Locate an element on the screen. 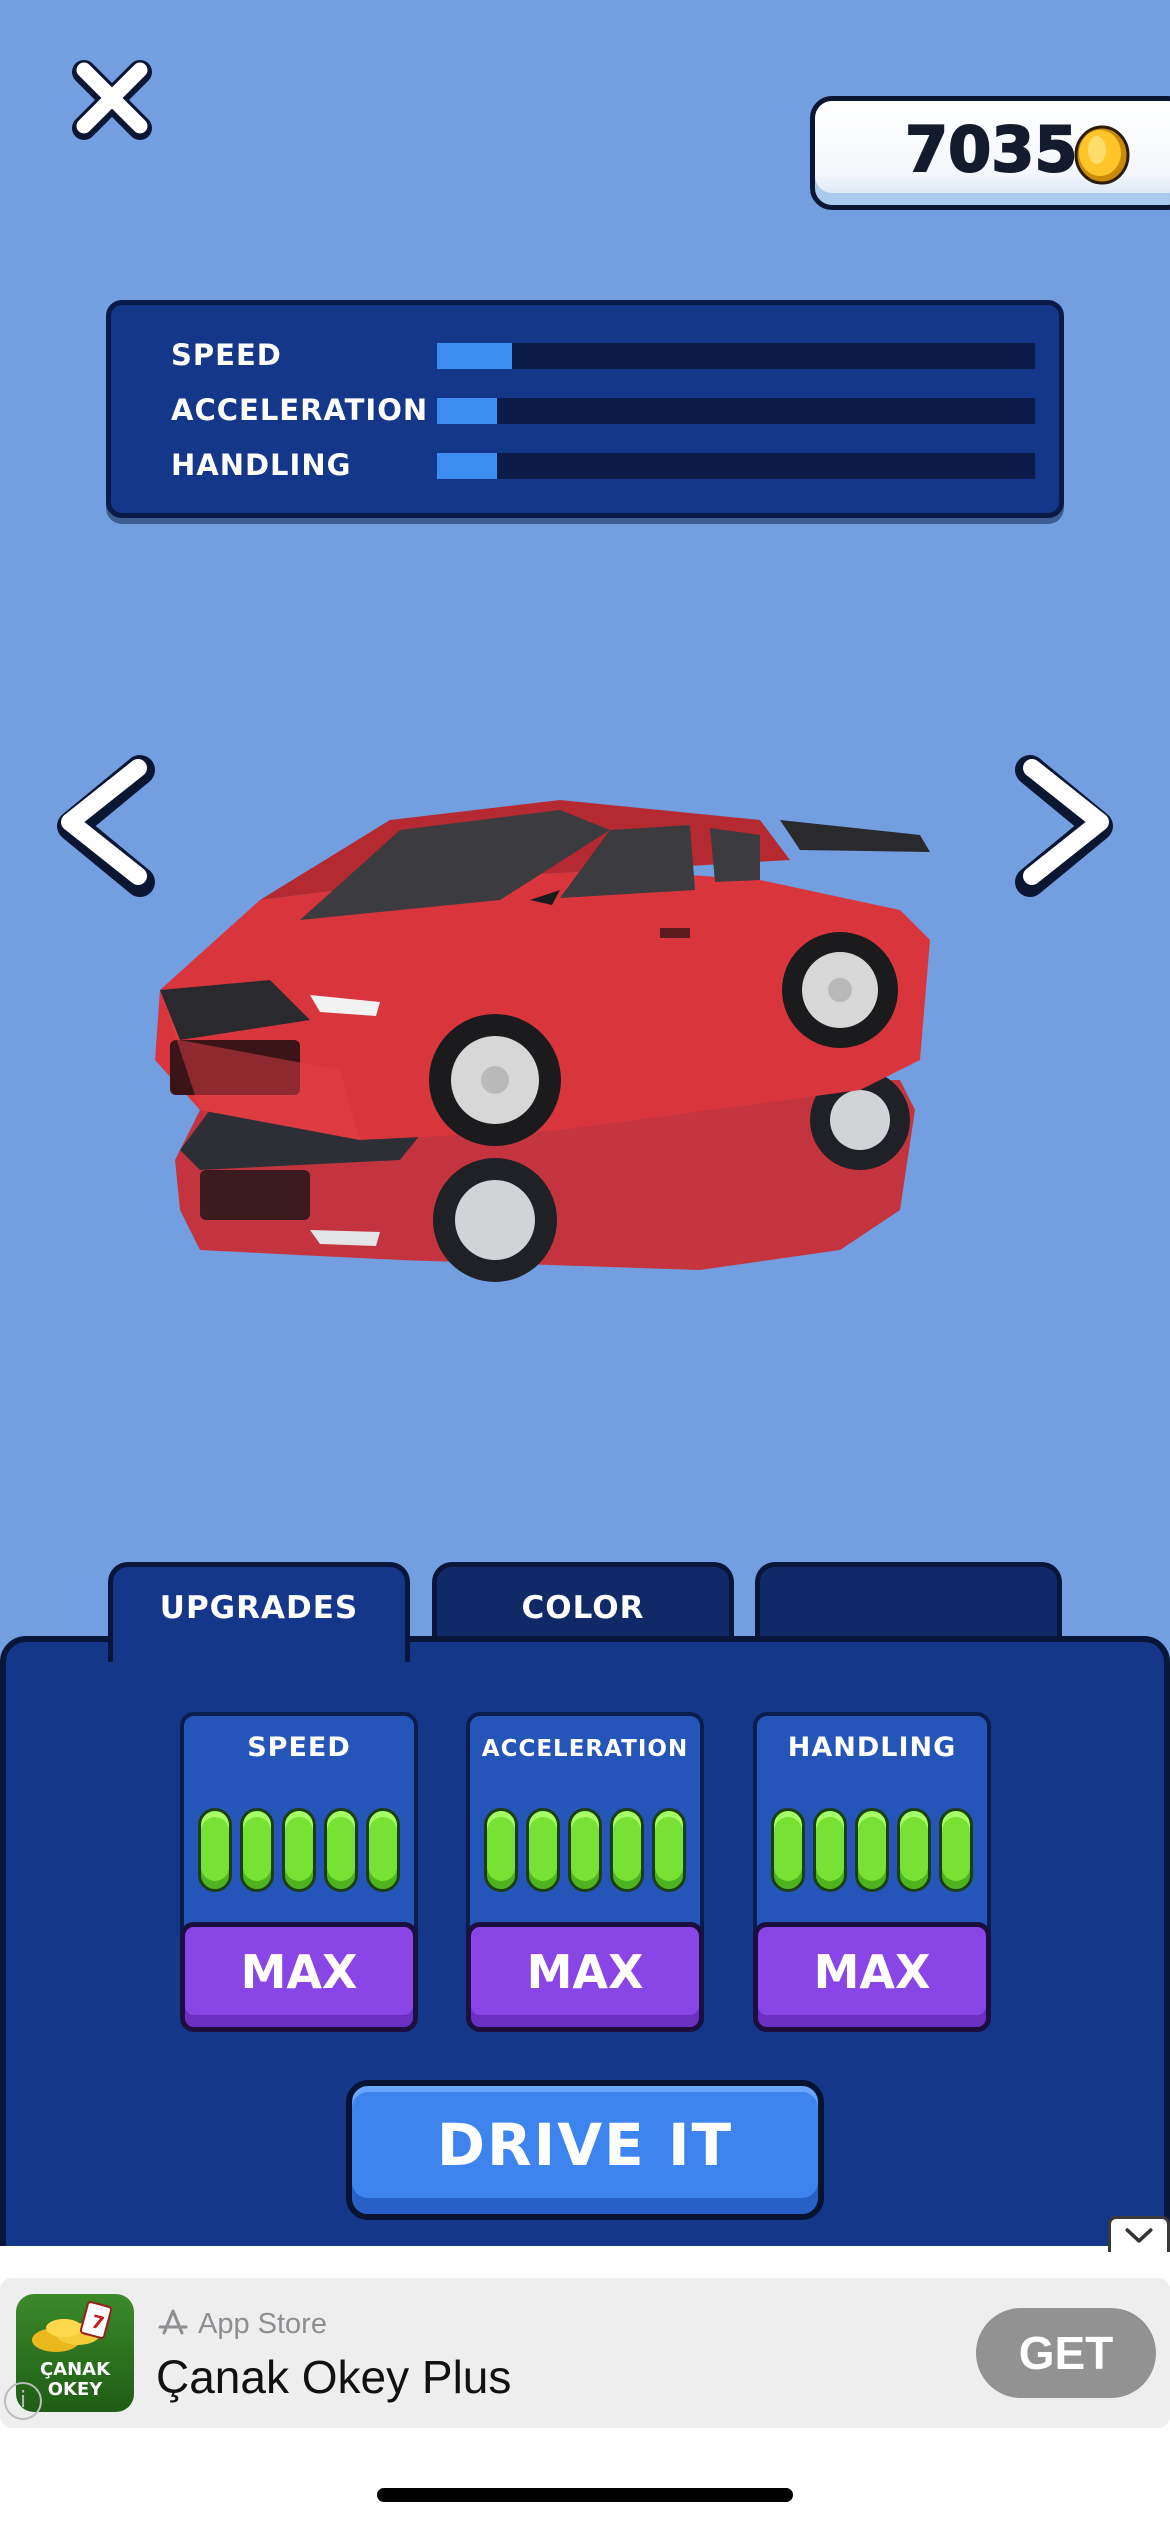 The height and width of the screenshot is (2532, 1170). ad-info-icon: i is located at coordinates (23, 2401).